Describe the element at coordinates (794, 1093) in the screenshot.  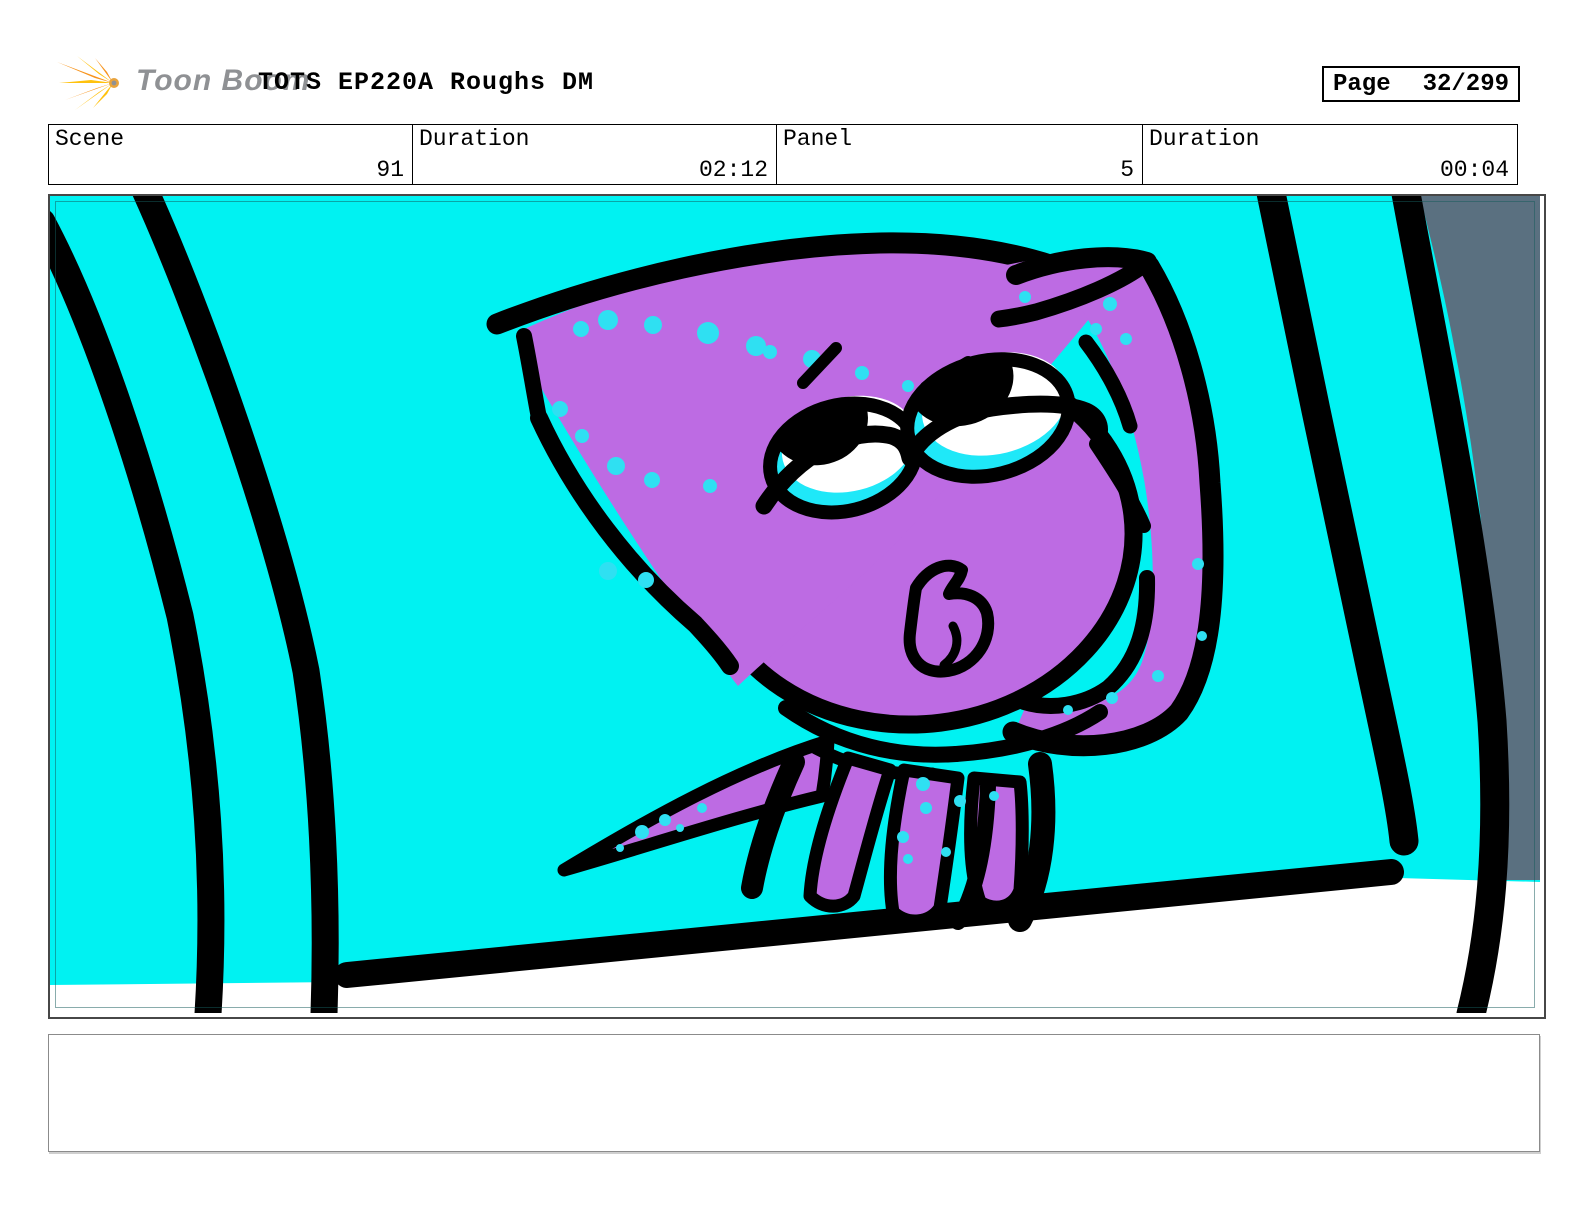
I see `caption-box` at that location.